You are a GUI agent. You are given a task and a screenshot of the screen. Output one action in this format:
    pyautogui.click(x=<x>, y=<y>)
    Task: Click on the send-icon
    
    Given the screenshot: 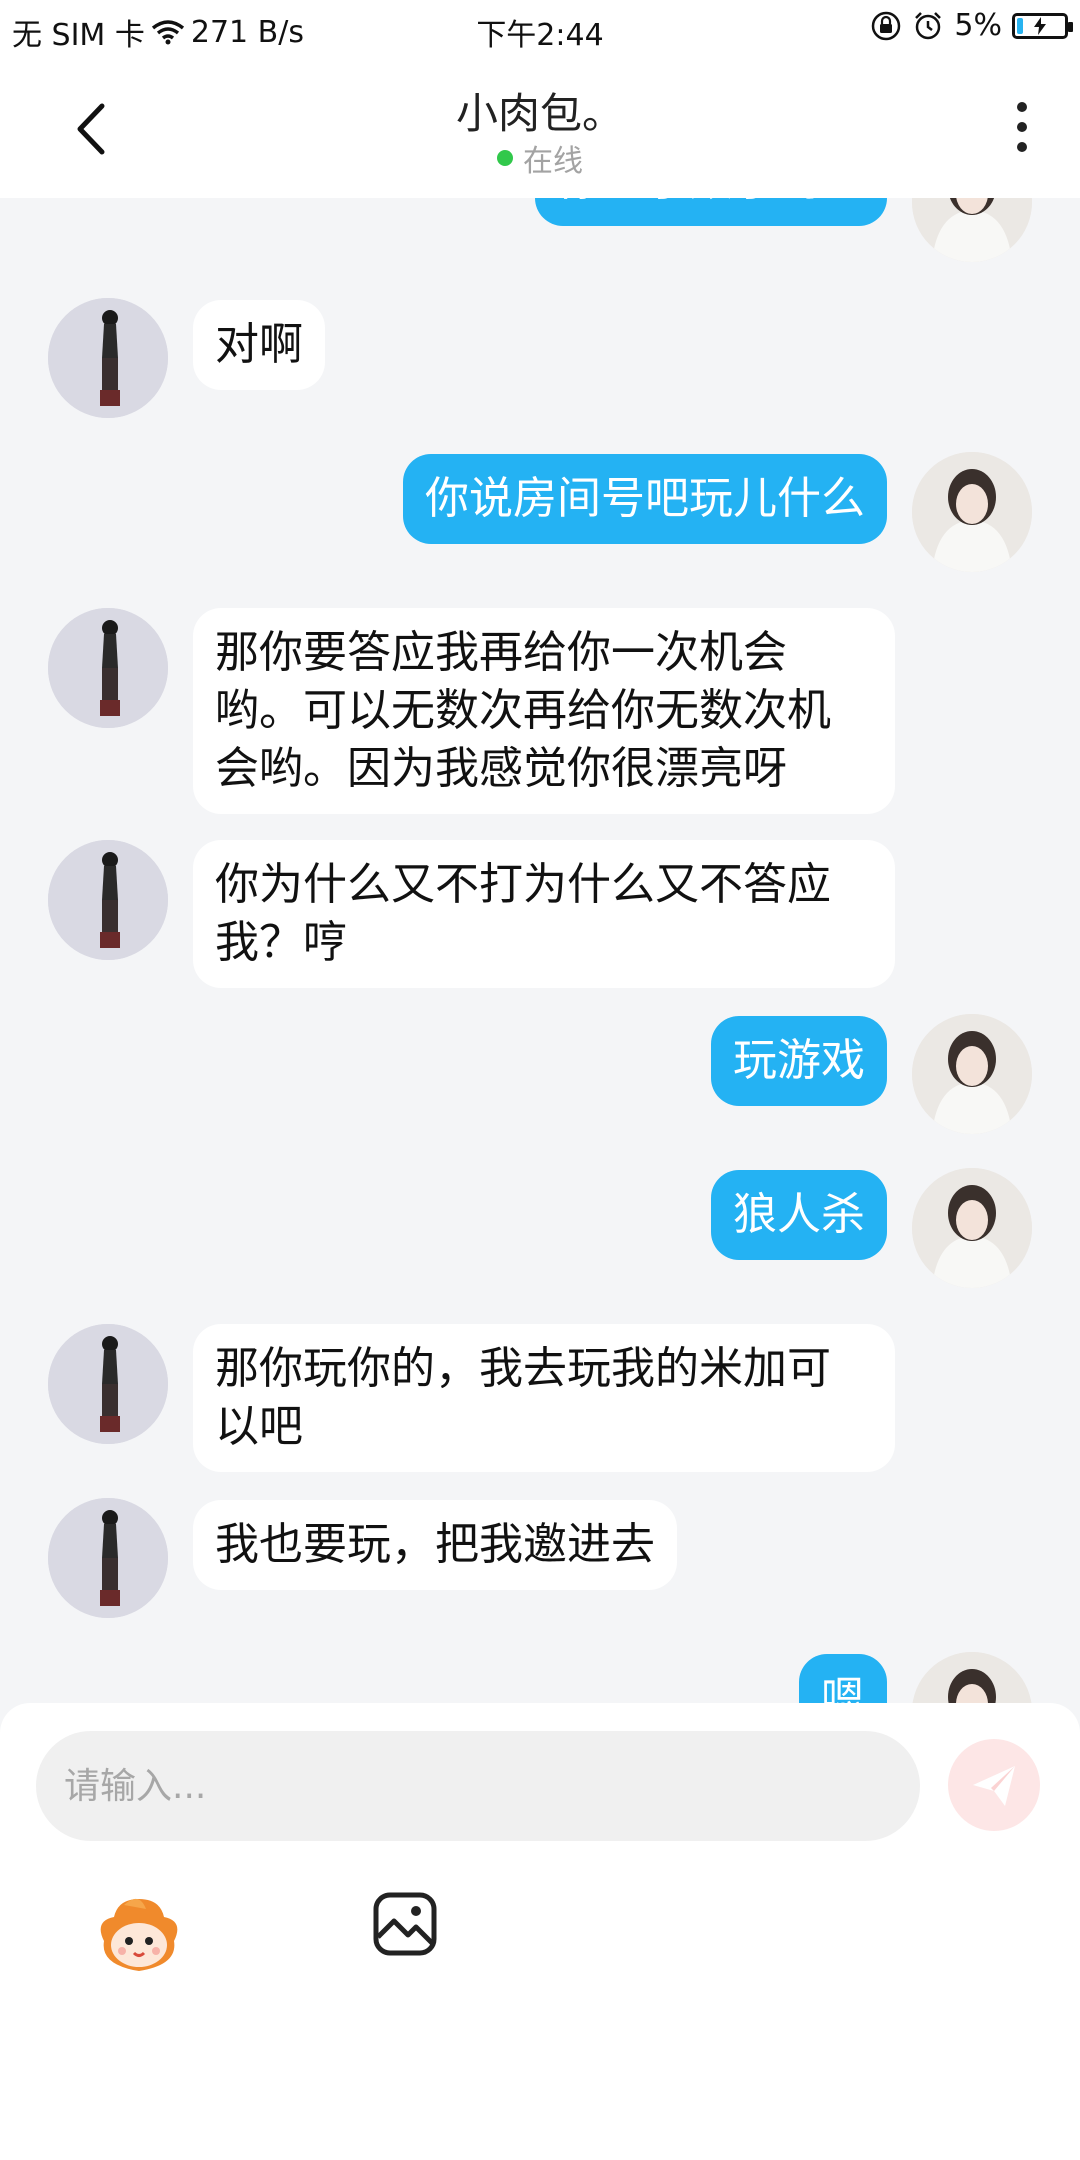 What is the action you would take?
    pyautogui.click(x=994, y=1786)
    